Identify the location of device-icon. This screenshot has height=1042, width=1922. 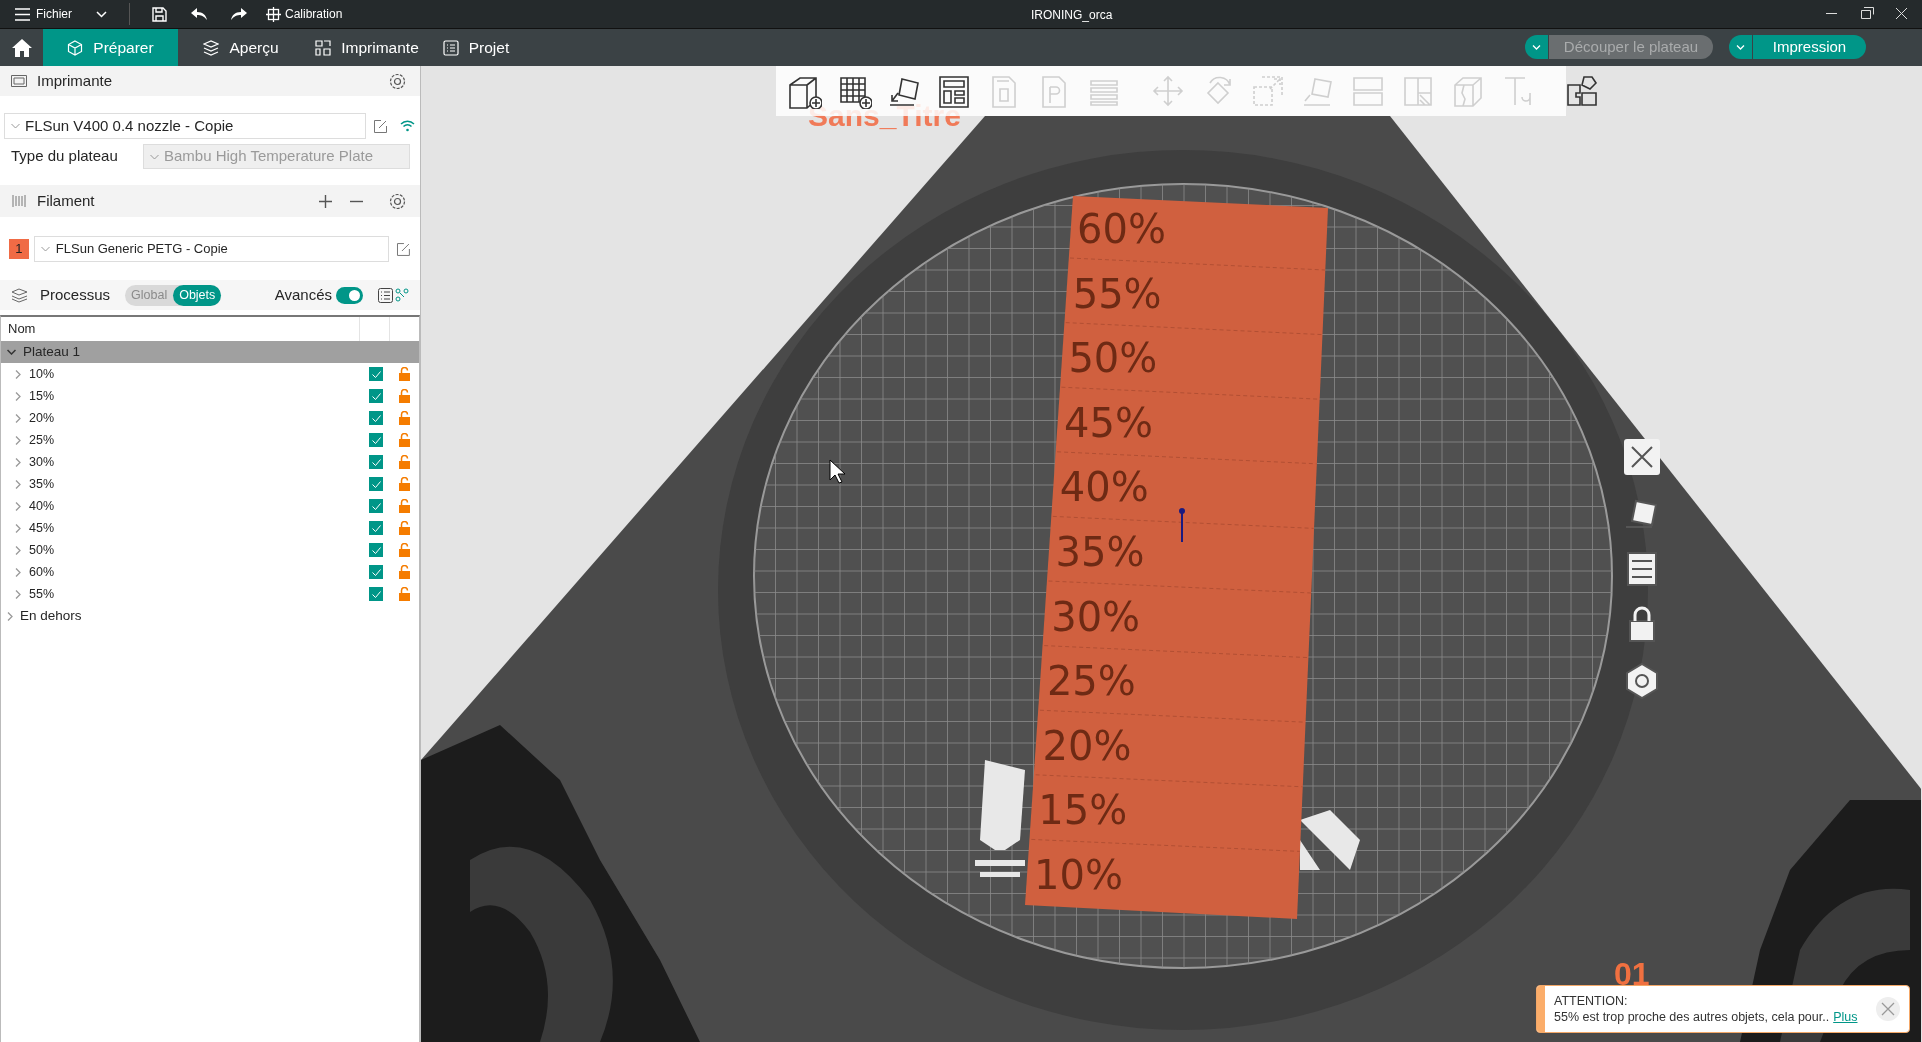
(323, 47).